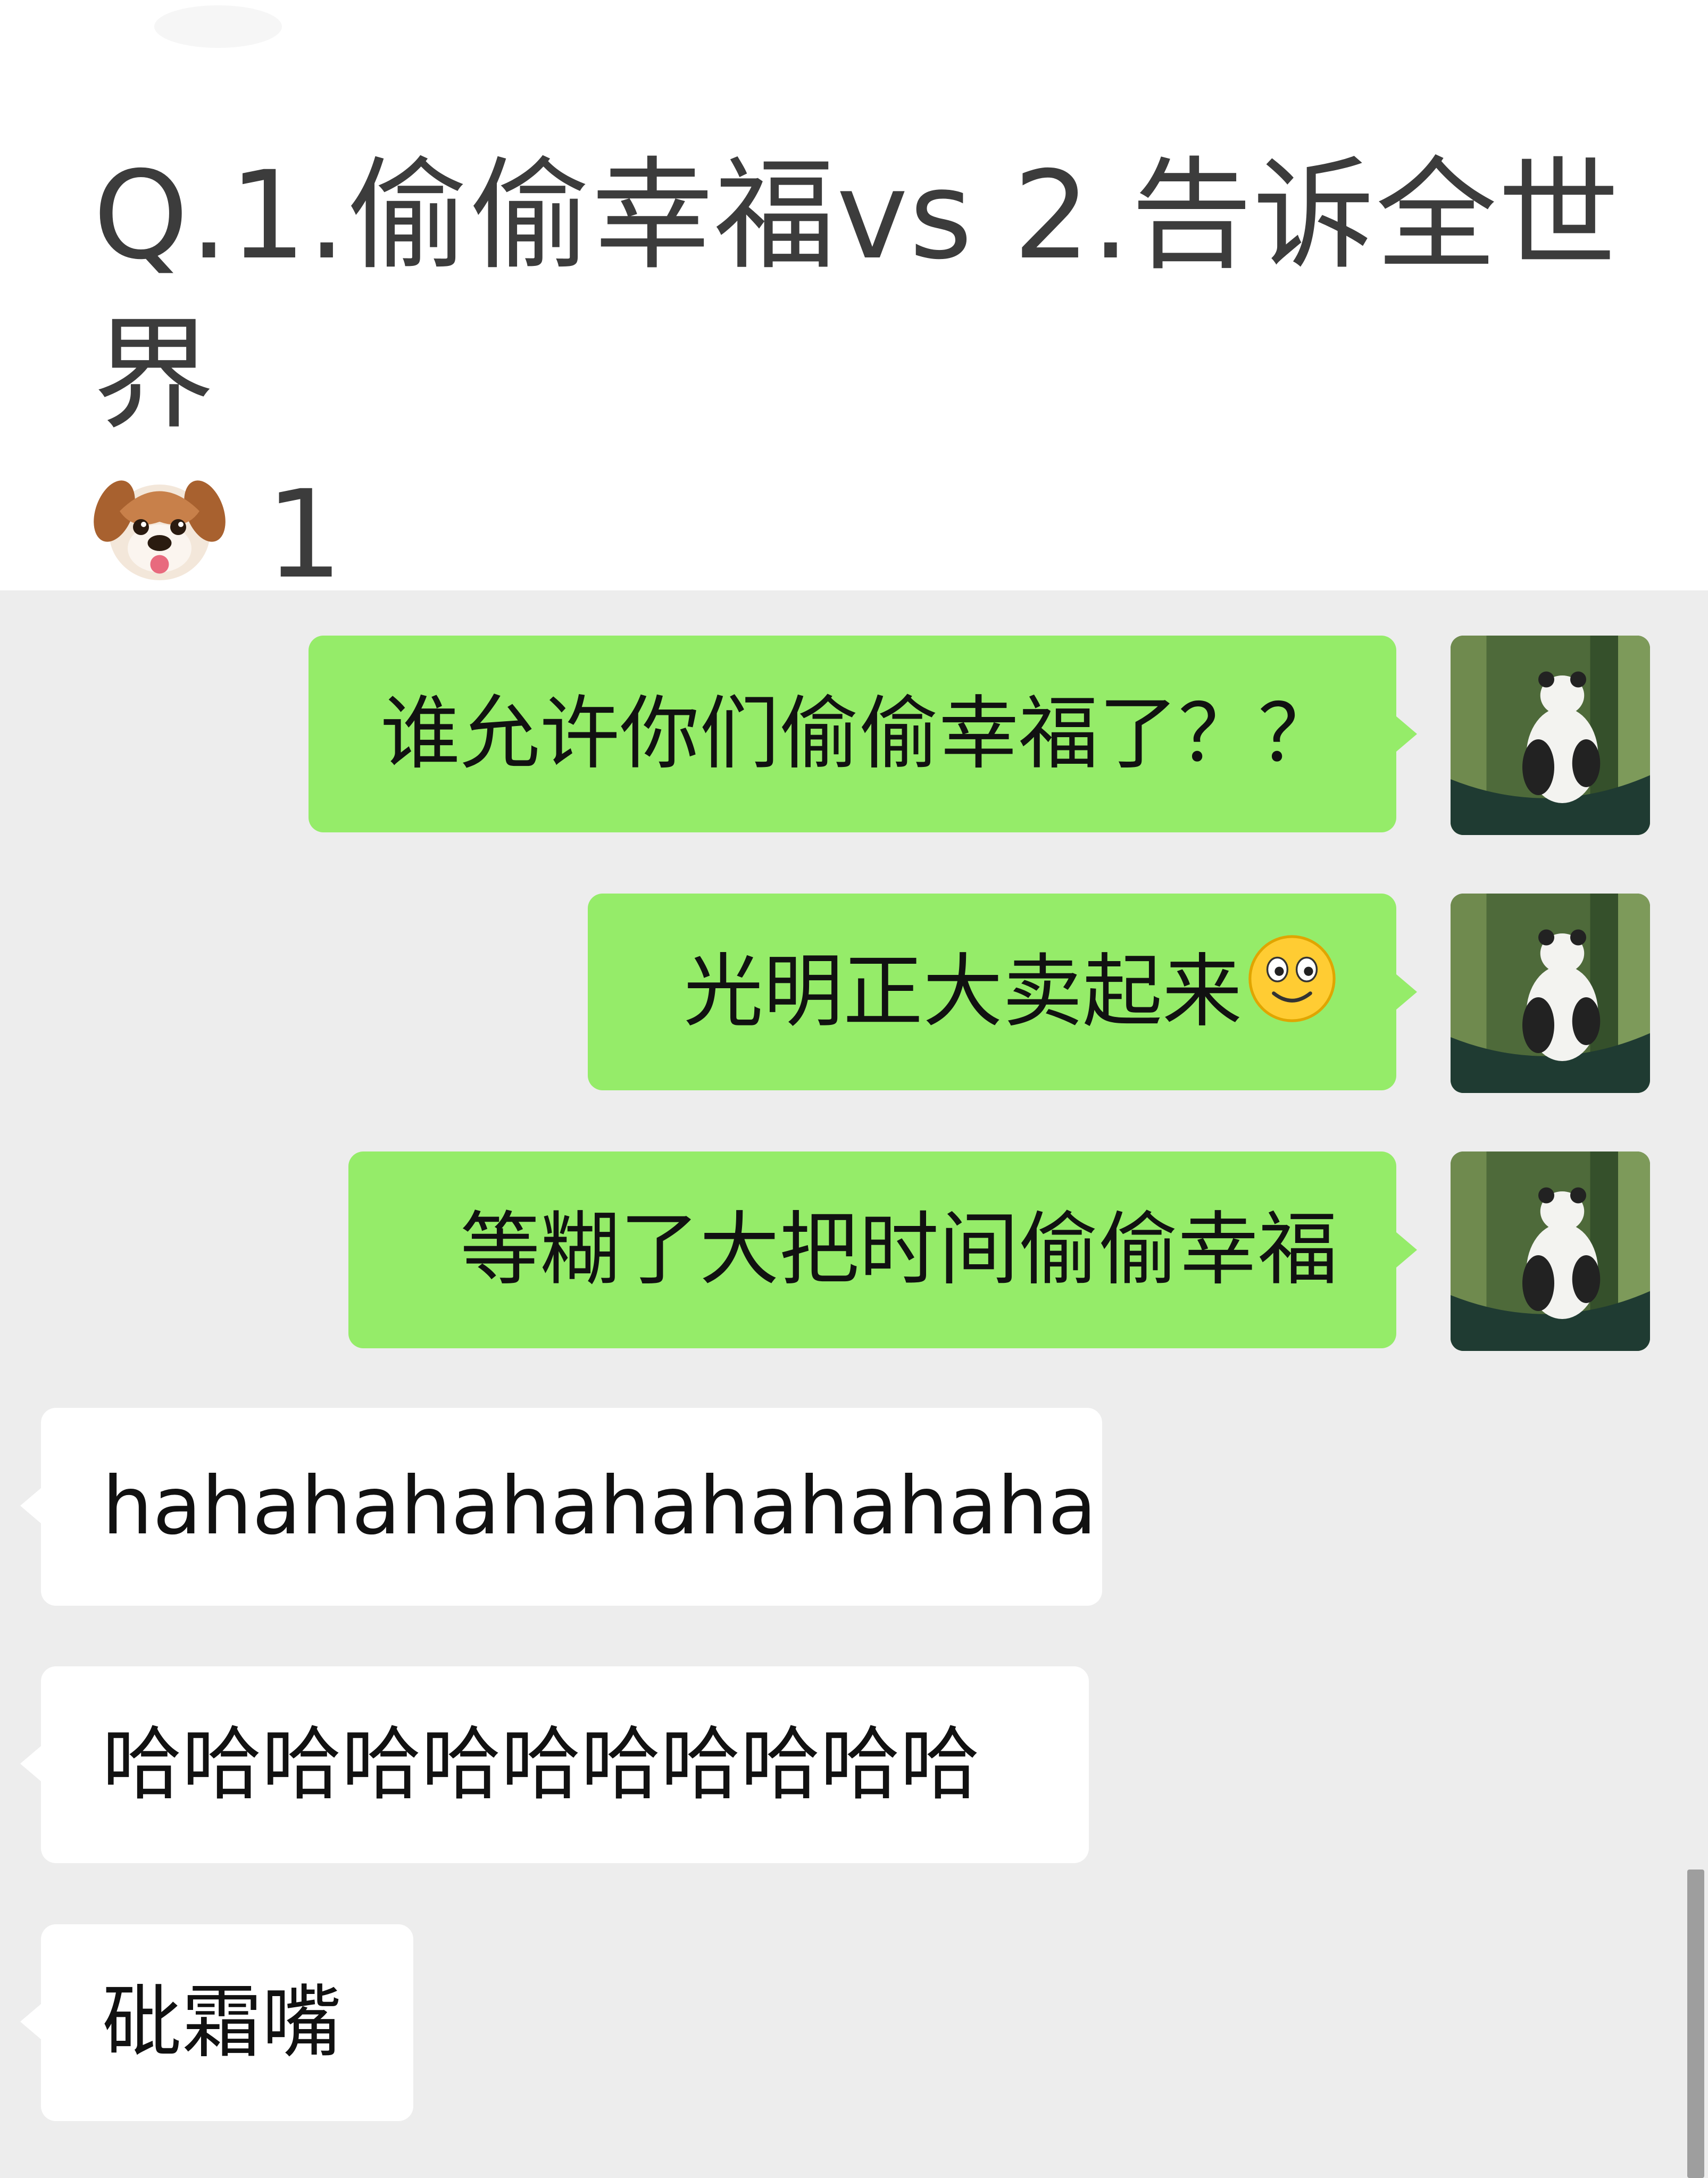  Describe the element at coordinates (222, 2022) in the screenshot. I see `message-text: 砒霜嘴` at that location.